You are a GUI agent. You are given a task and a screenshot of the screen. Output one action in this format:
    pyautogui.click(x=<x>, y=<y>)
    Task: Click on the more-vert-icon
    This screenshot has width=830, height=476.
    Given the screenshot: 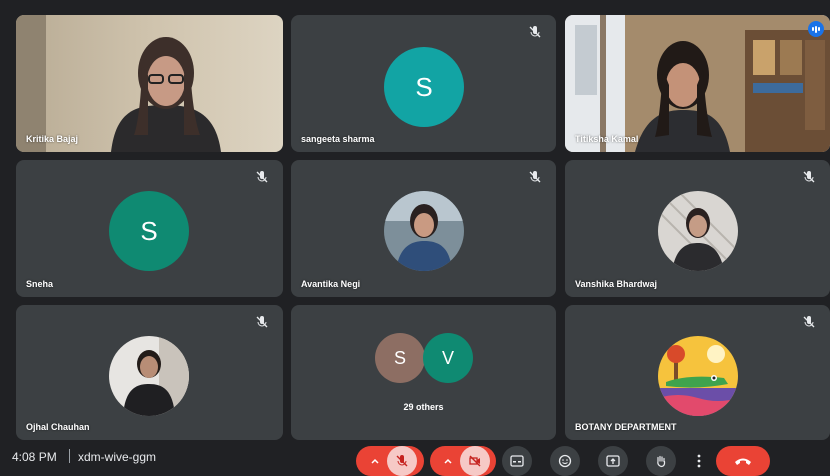 What is the action you would take?
    pyautogui.click(x=699, y=461)
    